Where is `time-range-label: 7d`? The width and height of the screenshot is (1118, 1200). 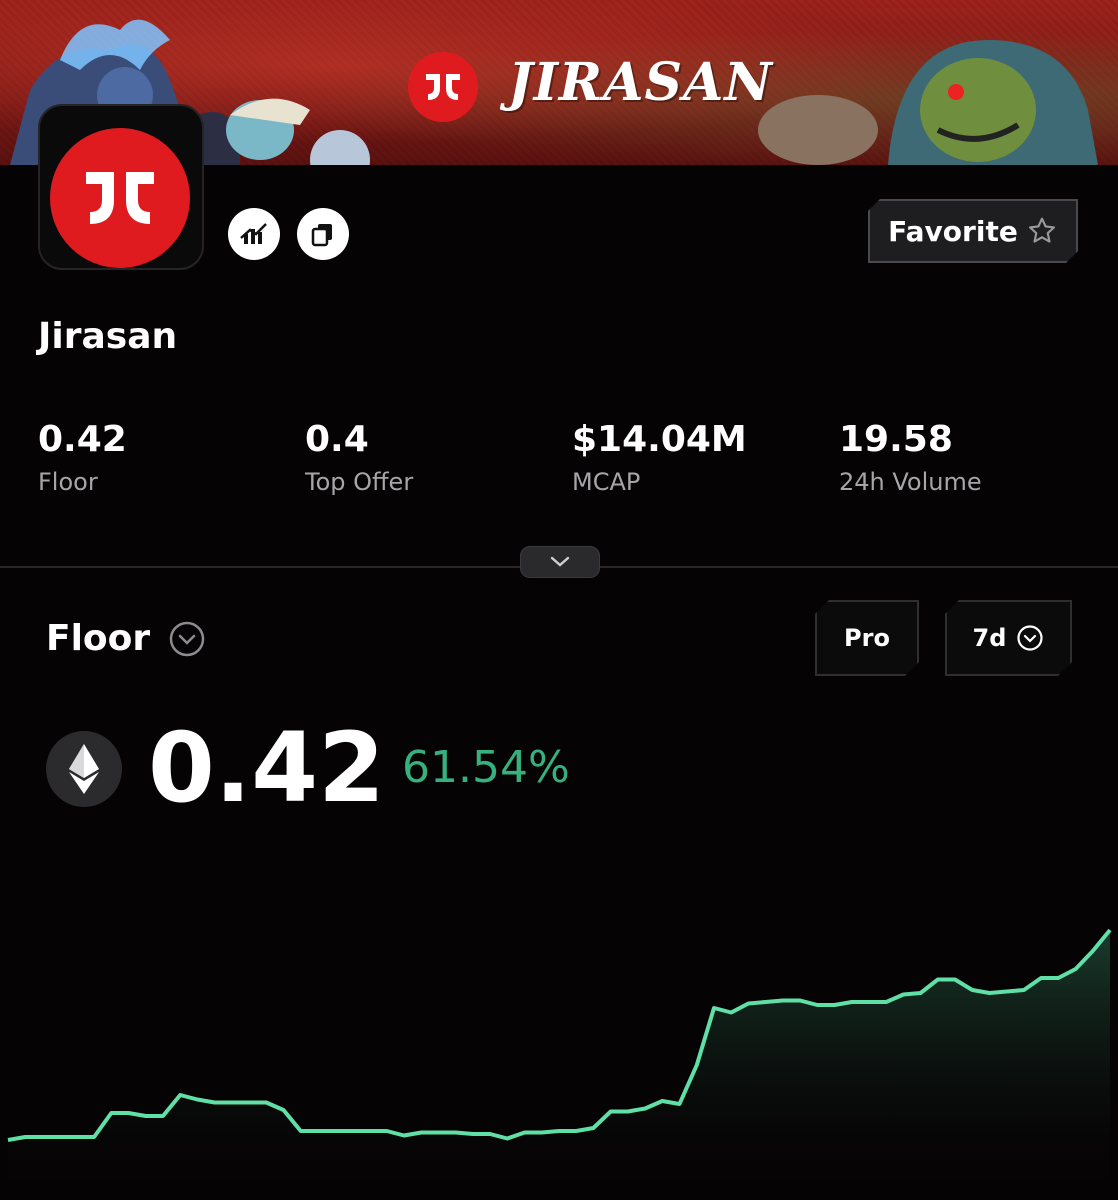 time-range-label: 7d is located at coordinates (989, 638).